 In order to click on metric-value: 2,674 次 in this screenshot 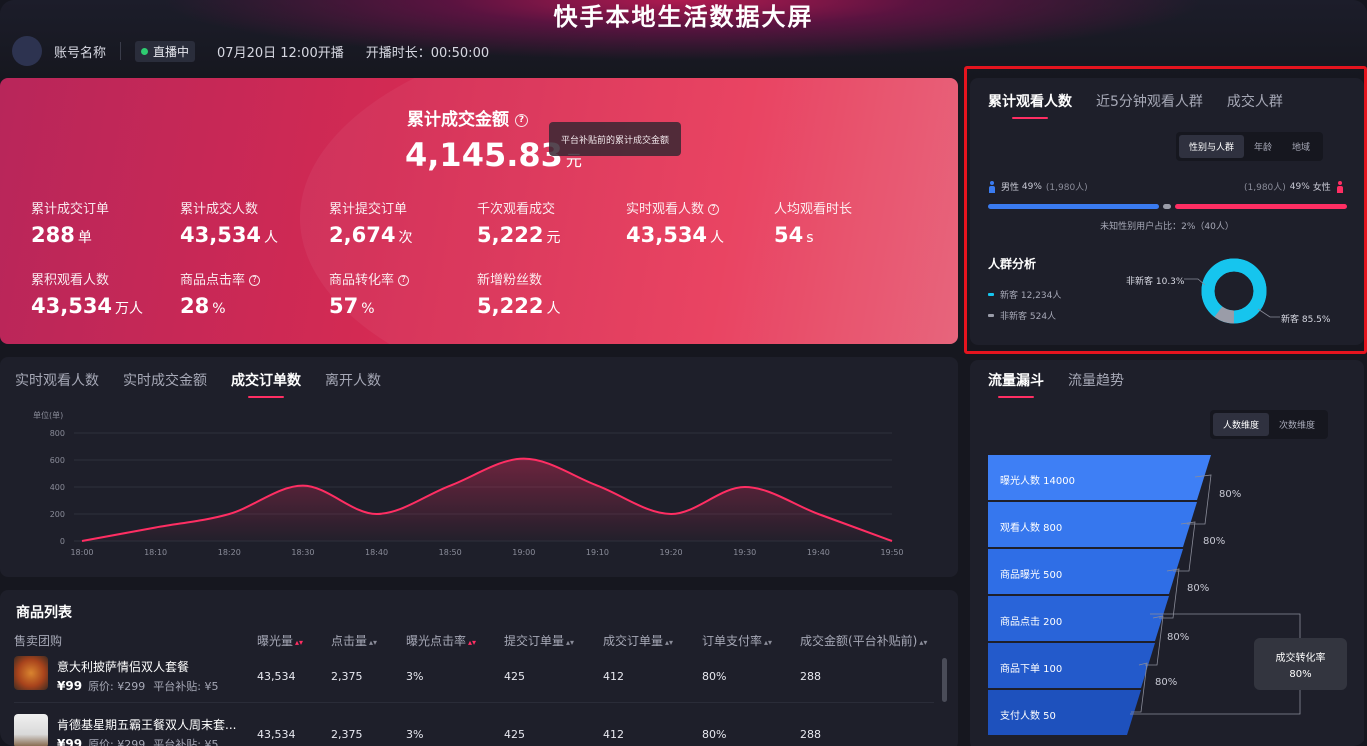, I will do `click(370, 235)`.